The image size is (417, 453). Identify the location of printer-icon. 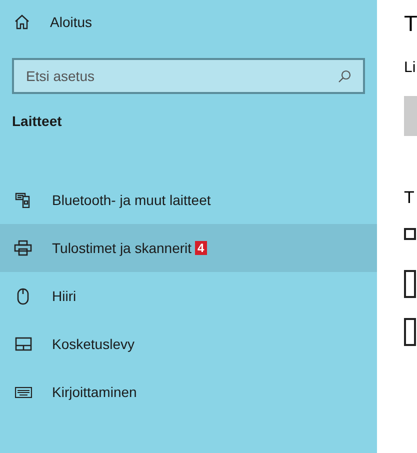
(23, 248).